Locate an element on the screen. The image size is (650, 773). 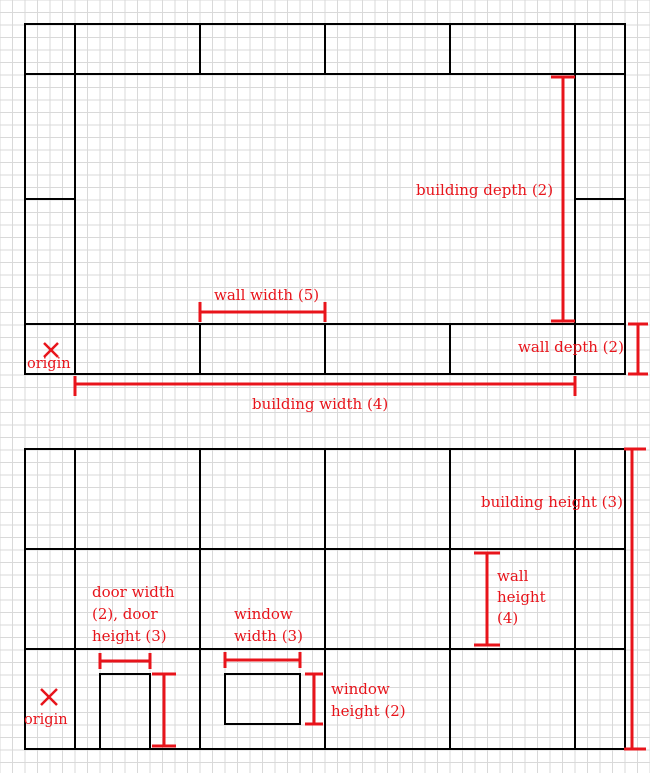
building-depth-dimension is located at coordinates (563, 199).